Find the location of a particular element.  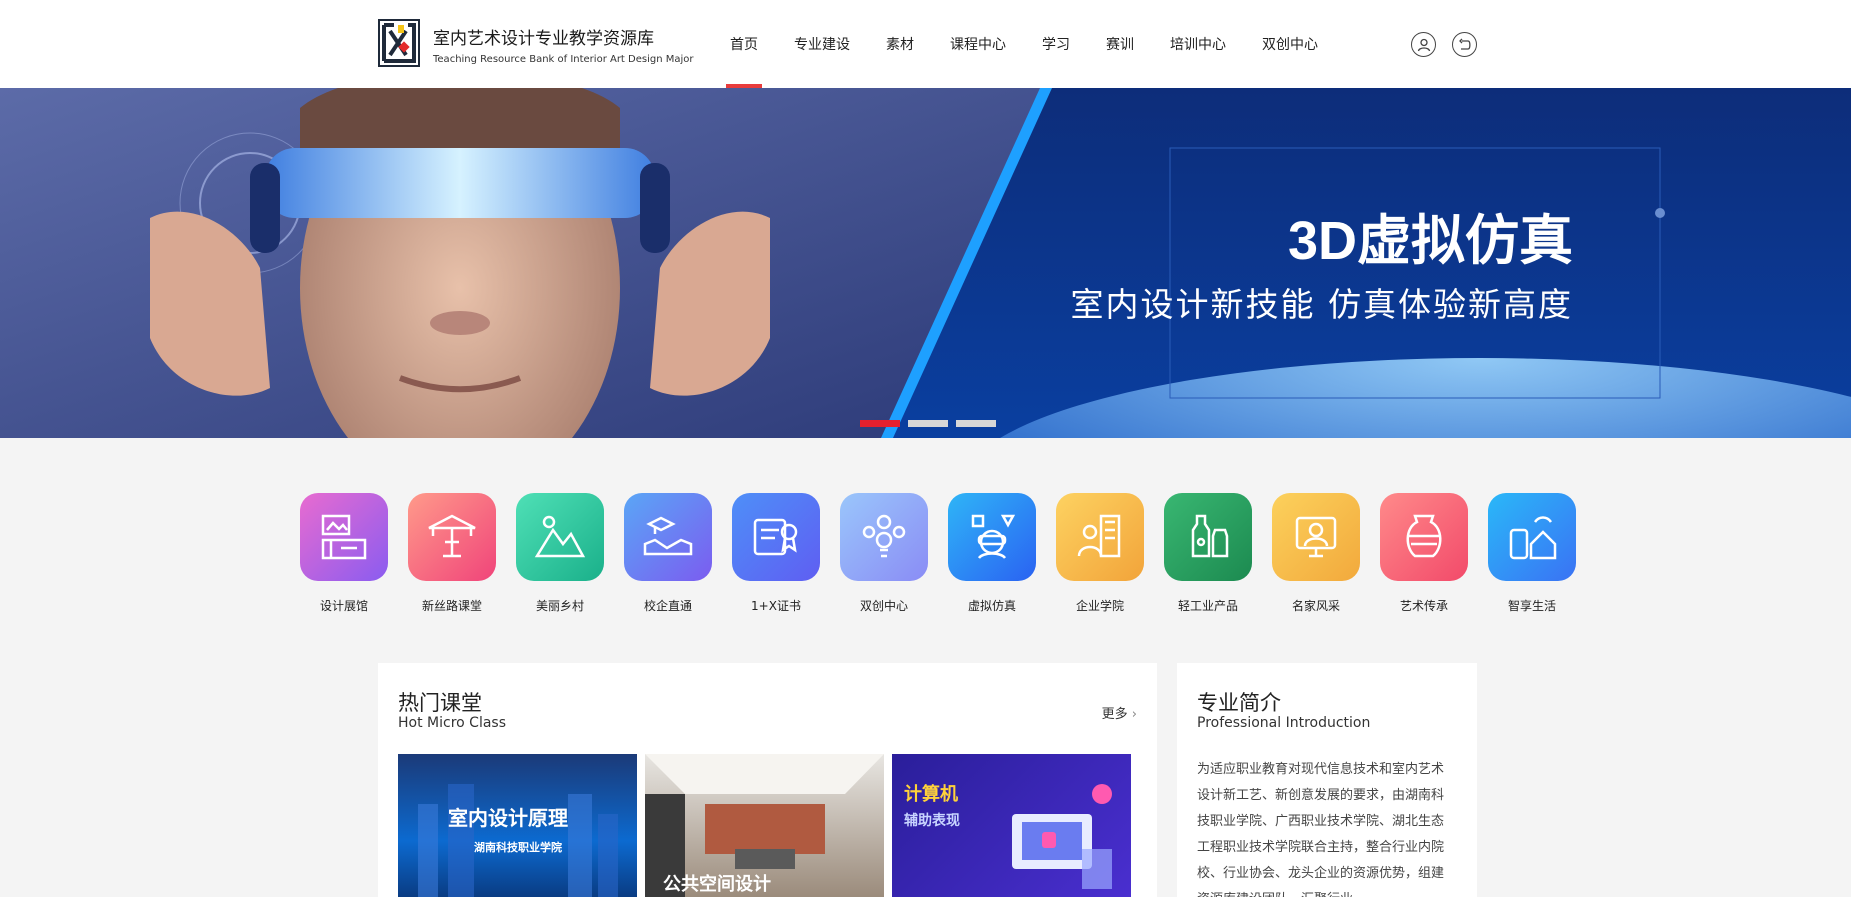

category-label: 双创中心 is located at coordinates (883, 606).